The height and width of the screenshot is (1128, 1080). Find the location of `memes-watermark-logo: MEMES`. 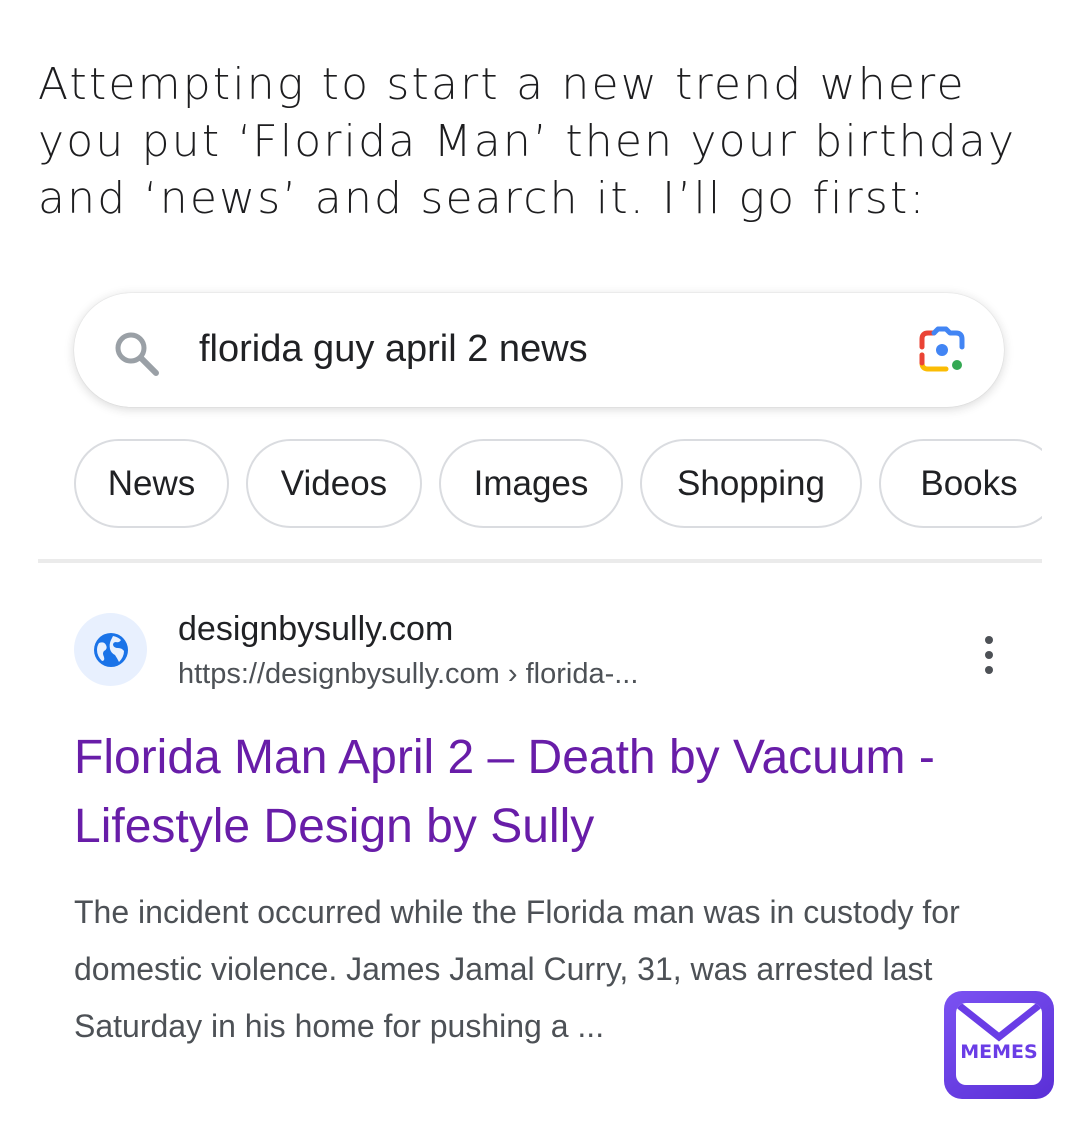

memes-watermark-logo: MEMES is located at coordinates (999, 1045).